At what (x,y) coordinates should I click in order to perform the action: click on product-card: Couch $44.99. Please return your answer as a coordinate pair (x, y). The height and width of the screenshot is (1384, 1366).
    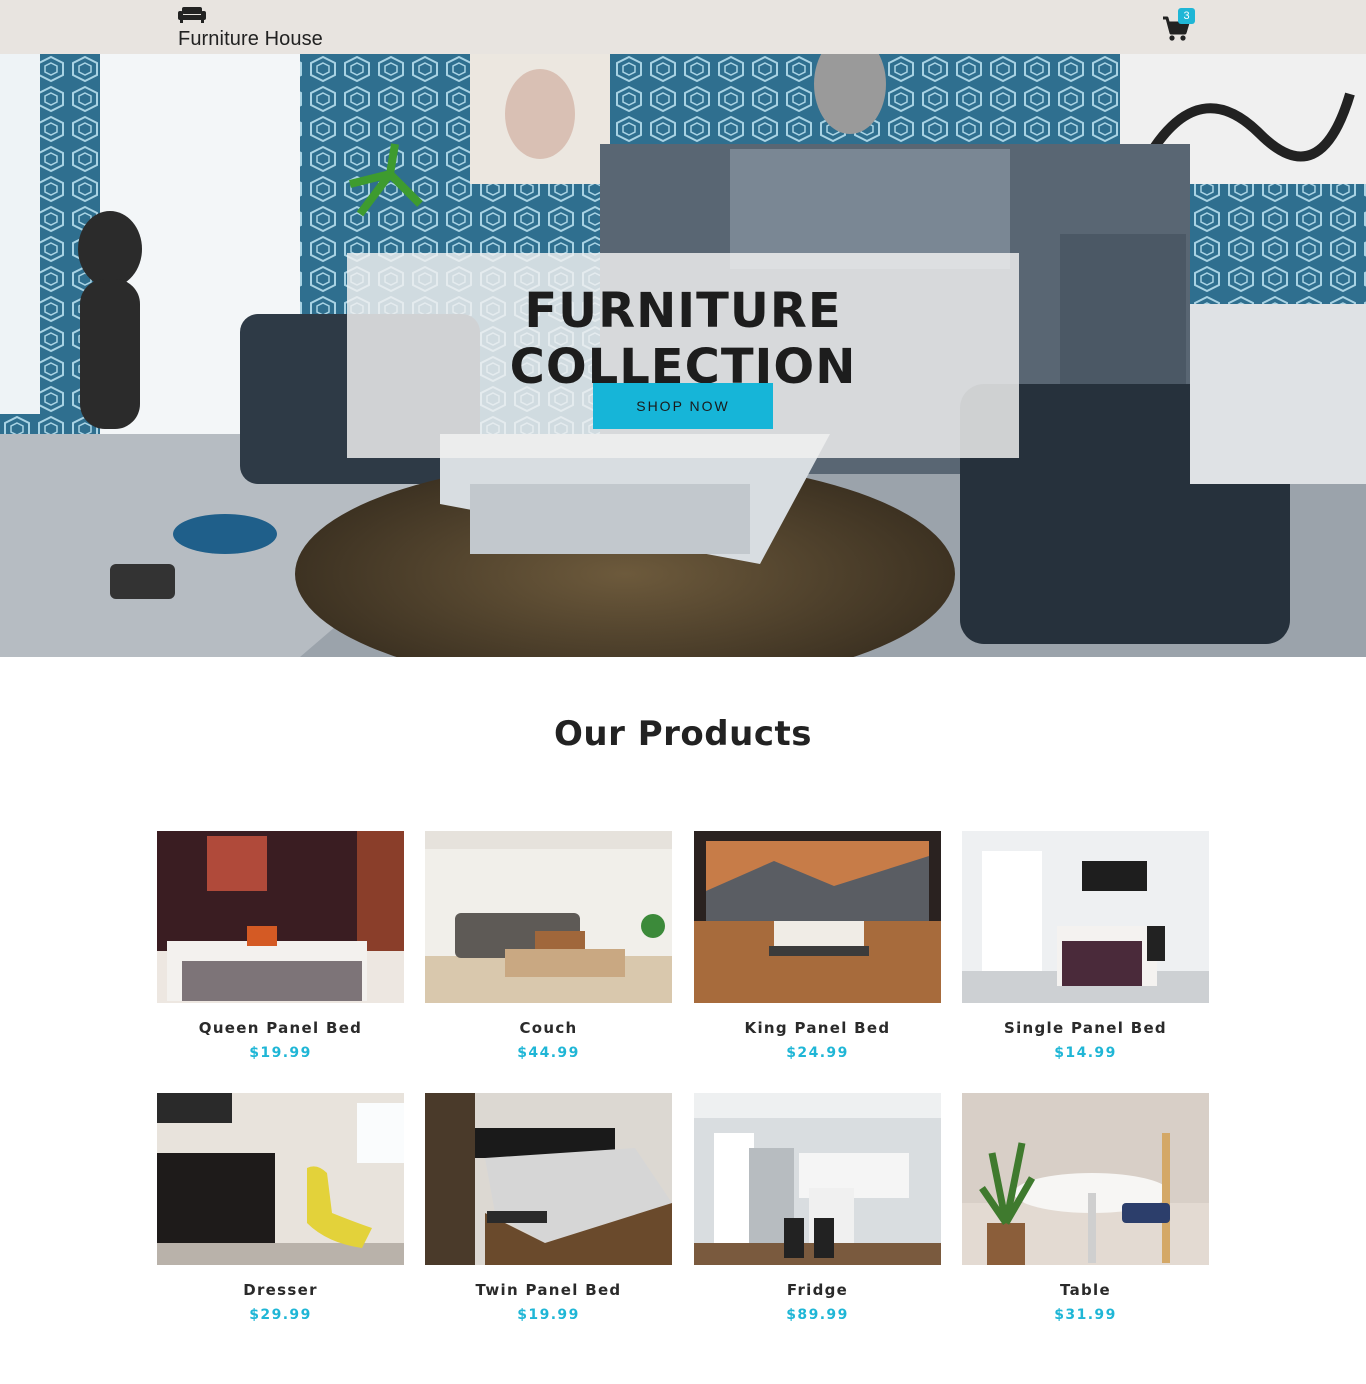
    Looking at the image, I should click on (548, 951).